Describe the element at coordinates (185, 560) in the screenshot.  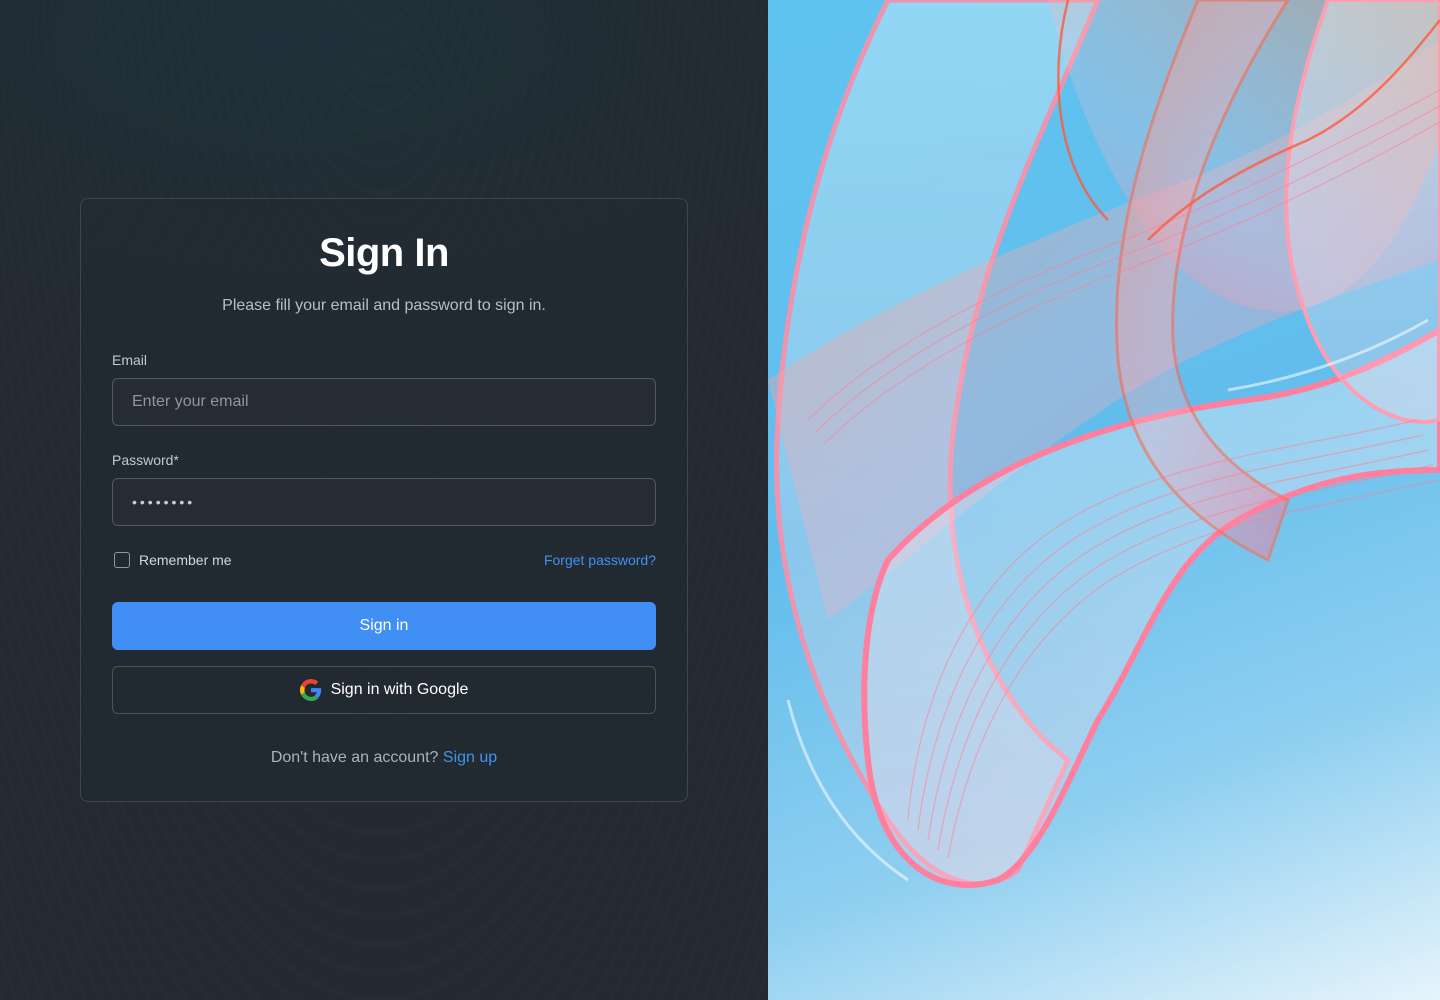
I see `remember-me-label: Remember me` at that location.